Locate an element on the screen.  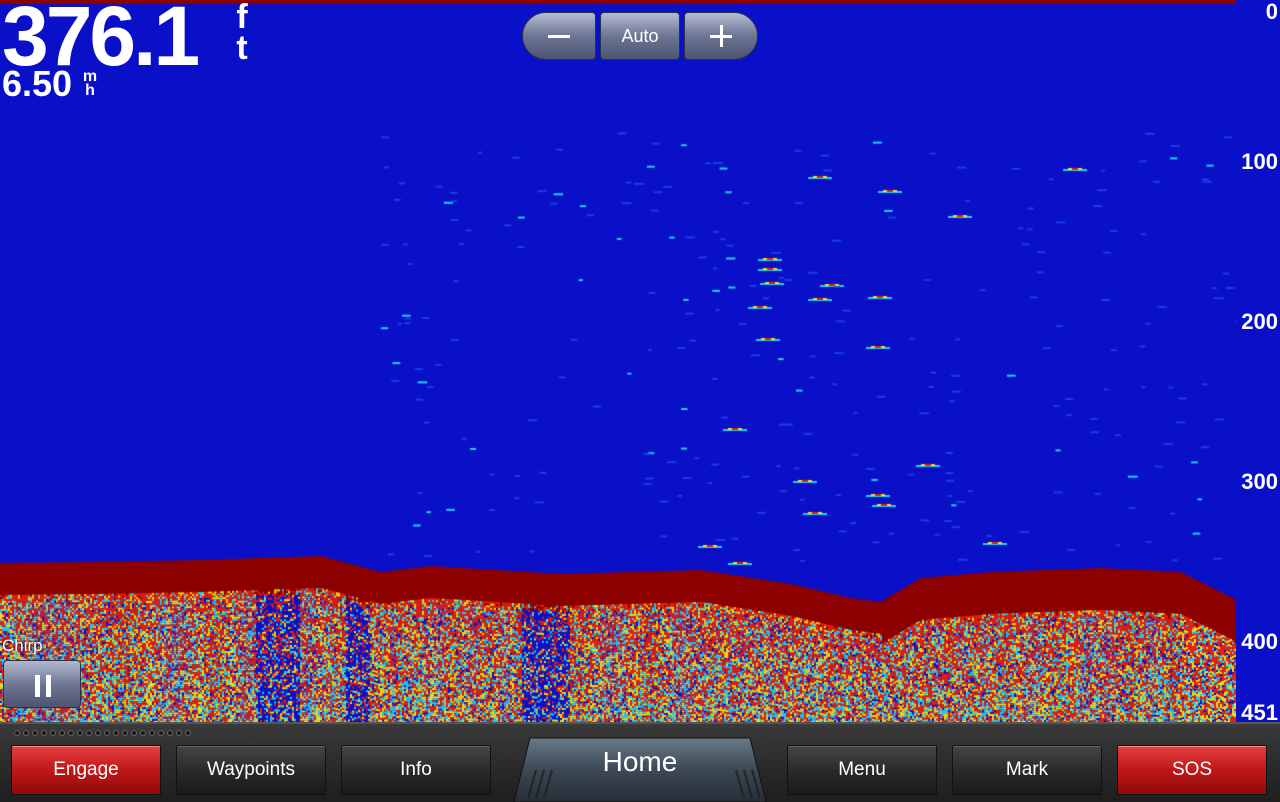
home-label: Home is located at coordinates (640, 761).